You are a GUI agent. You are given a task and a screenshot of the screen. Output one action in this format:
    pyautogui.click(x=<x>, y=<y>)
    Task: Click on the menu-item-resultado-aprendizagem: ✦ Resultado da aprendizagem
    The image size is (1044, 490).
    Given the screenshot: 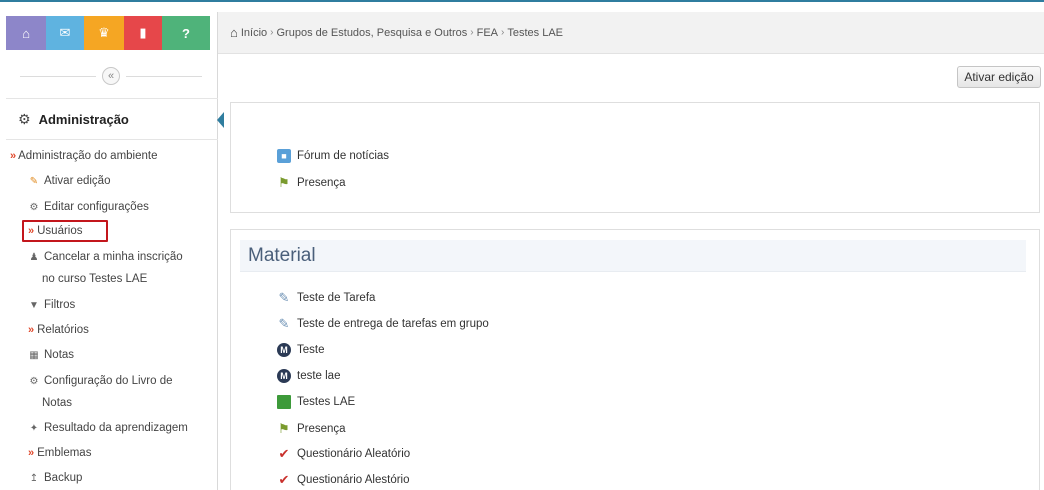 What is the action you would take?
    pyautogui.click(x=108, y=428)
    